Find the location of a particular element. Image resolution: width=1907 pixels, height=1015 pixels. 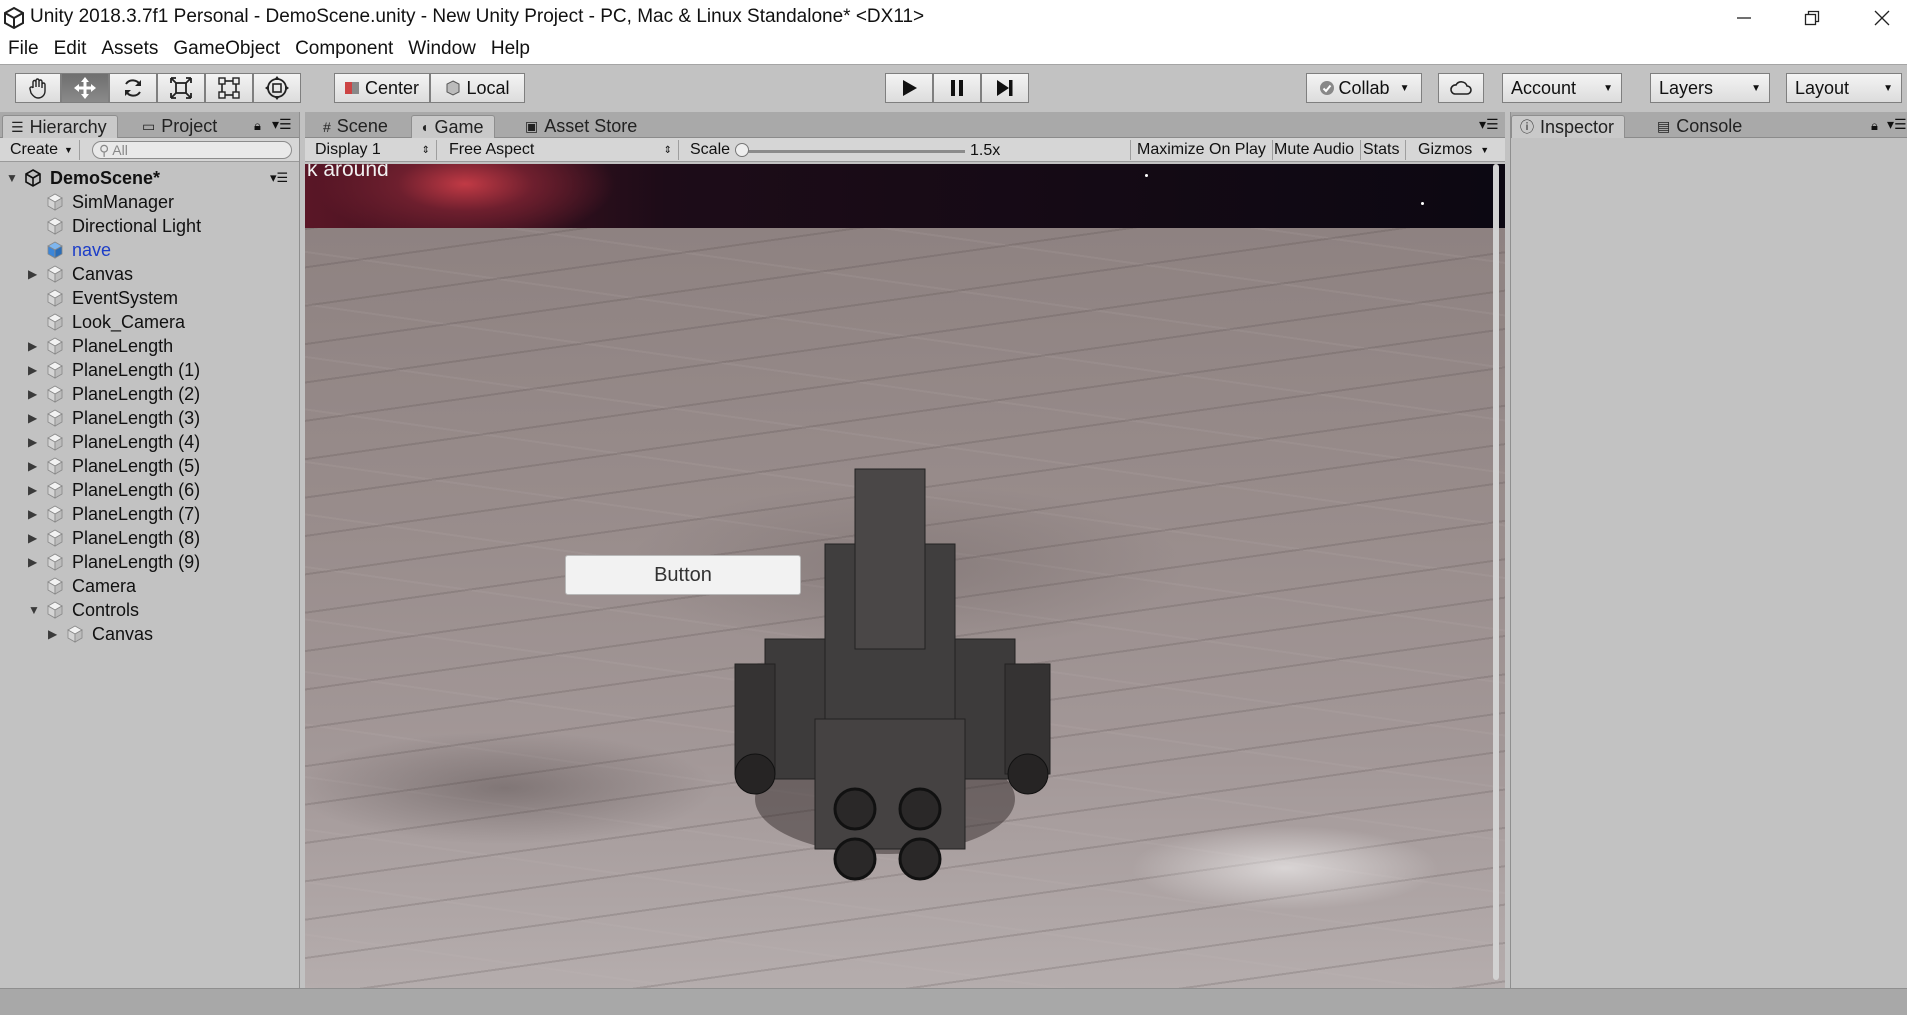

move-tool-button is located at coordinates (85, 88).